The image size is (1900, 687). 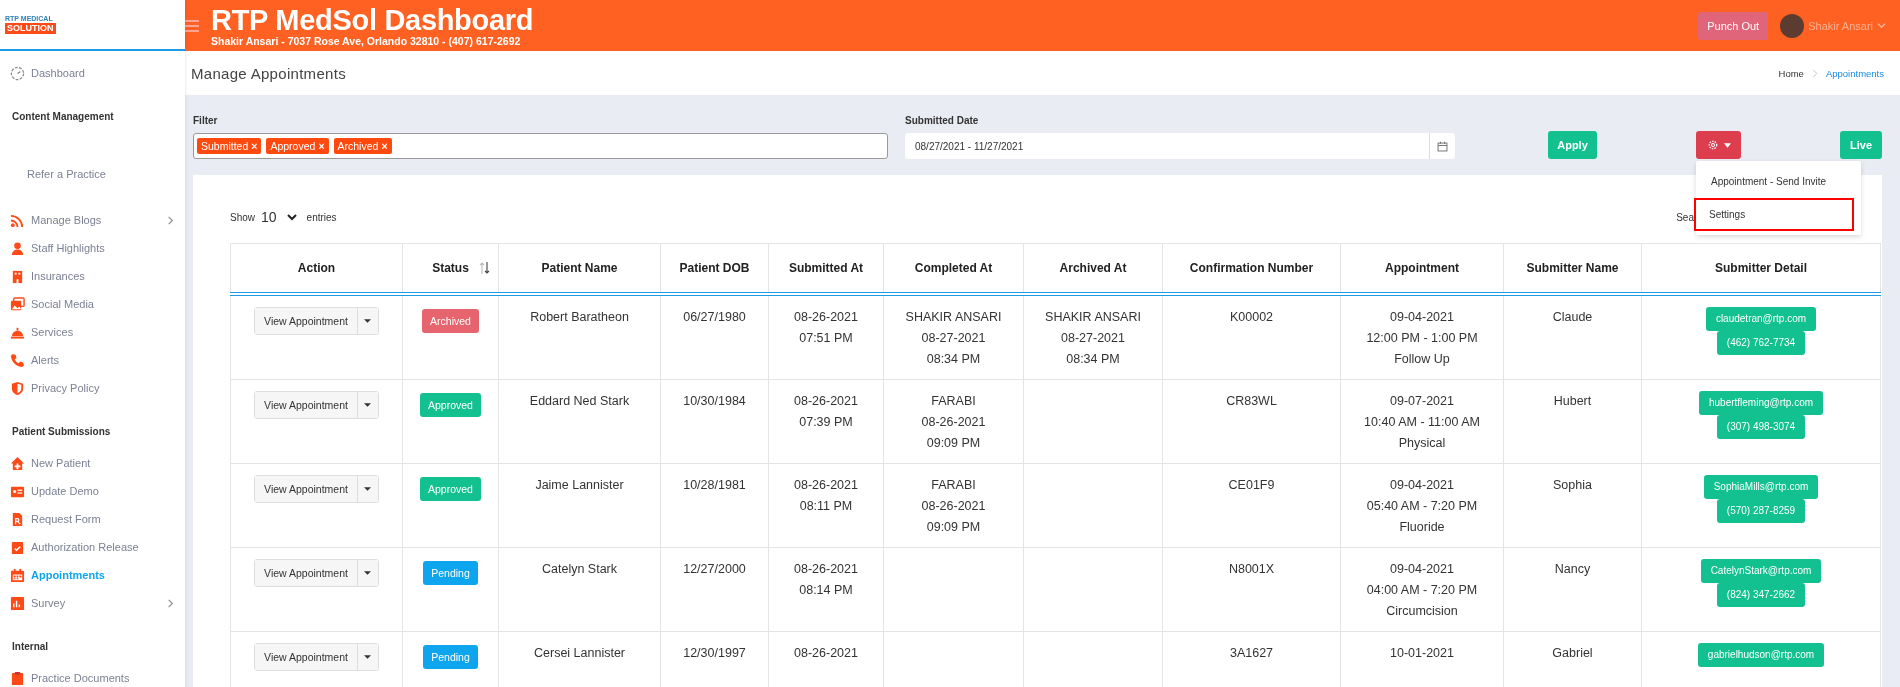 What do you see at coordinates (1685, 217) in the screenshot?
I see `search-label: Sea` at bounding box center [1685, 217].